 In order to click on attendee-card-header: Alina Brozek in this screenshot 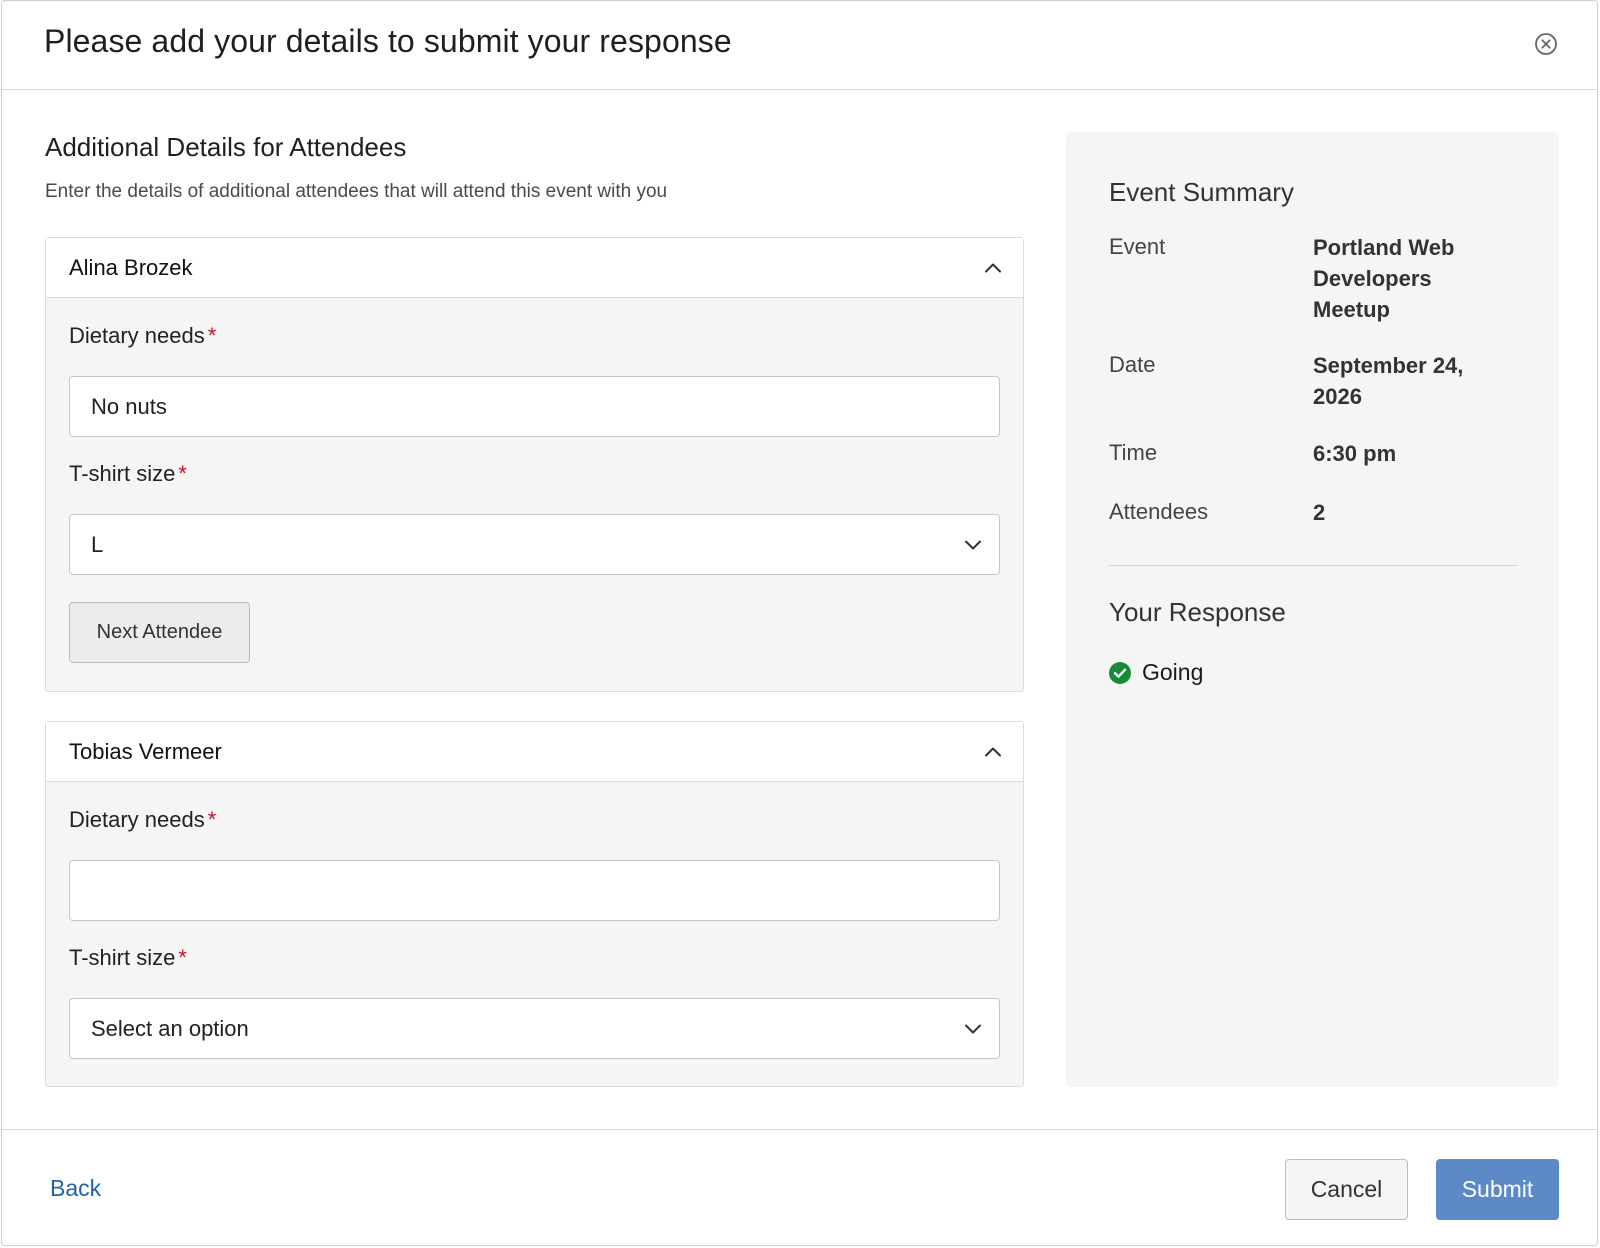, I will do `click(534, 268)`.